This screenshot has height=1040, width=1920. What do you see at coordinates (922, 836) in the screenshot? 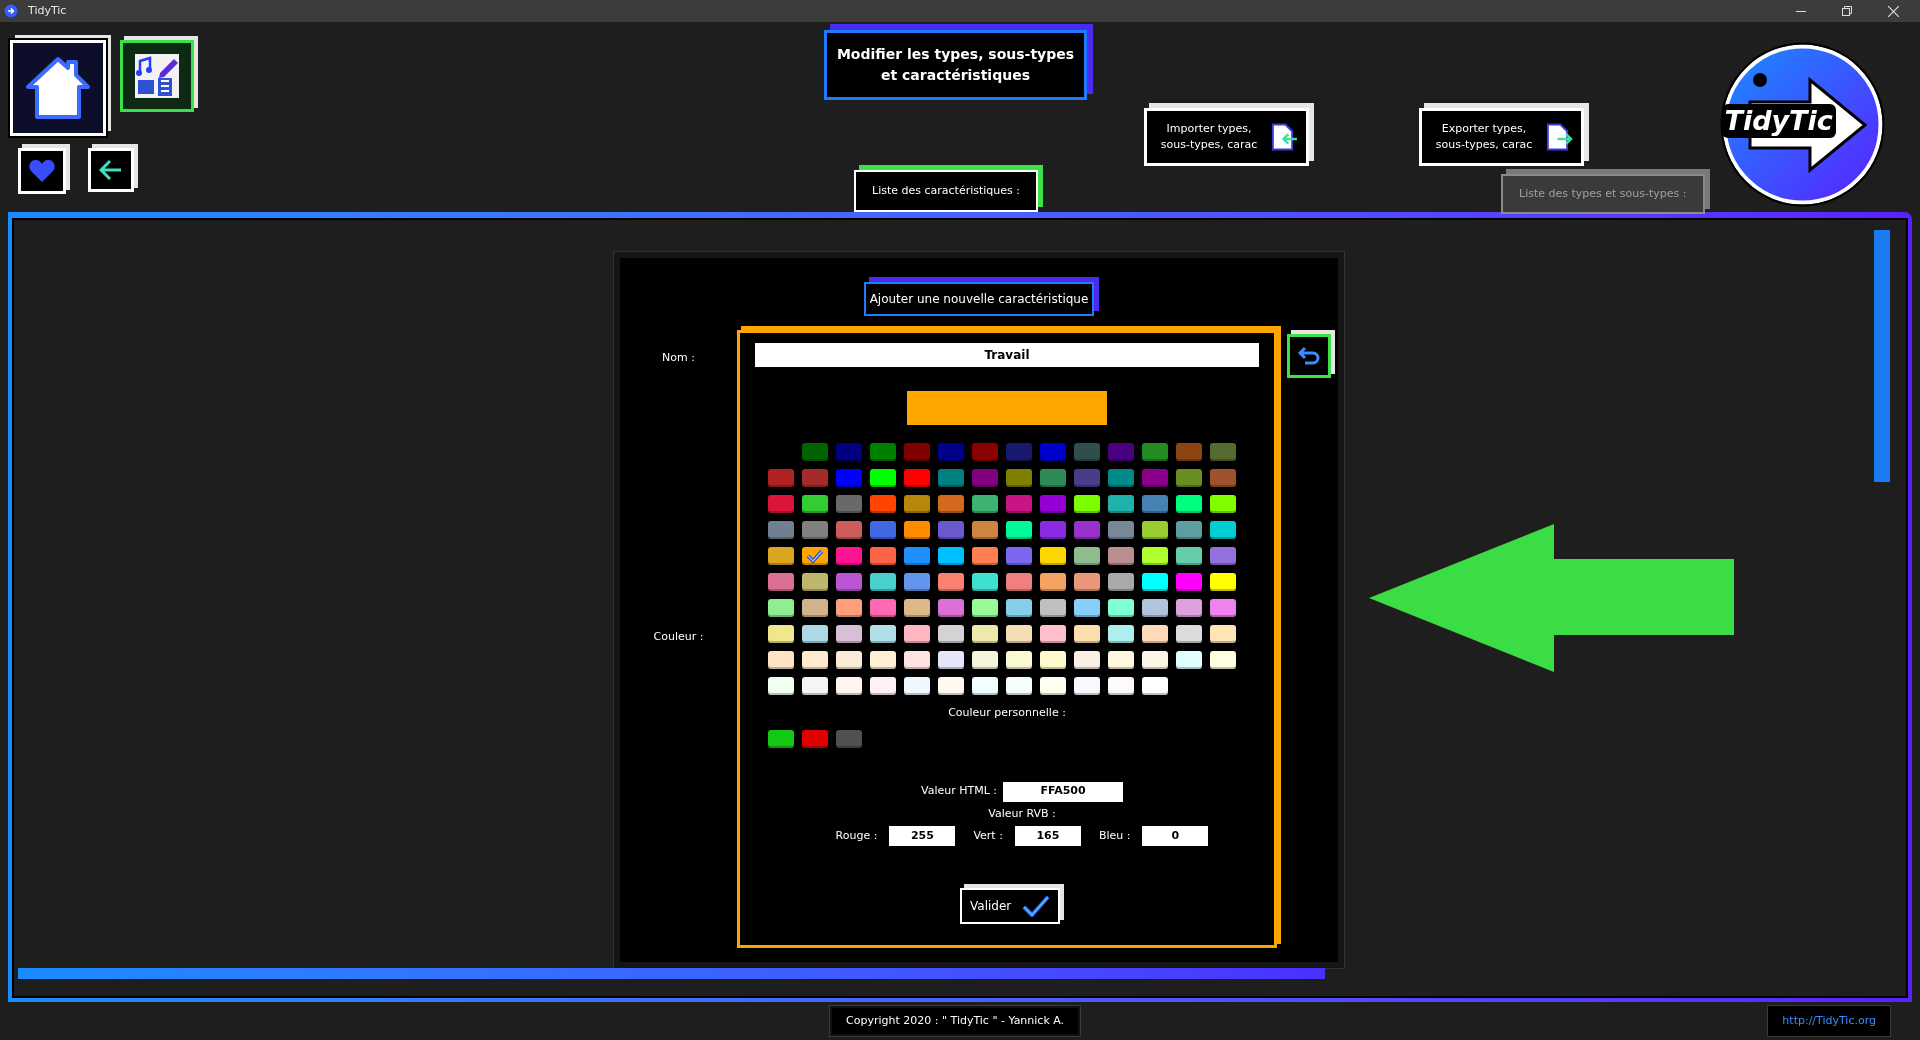
I see `rgb-component-field: 255` at bounding box center [922, 836].